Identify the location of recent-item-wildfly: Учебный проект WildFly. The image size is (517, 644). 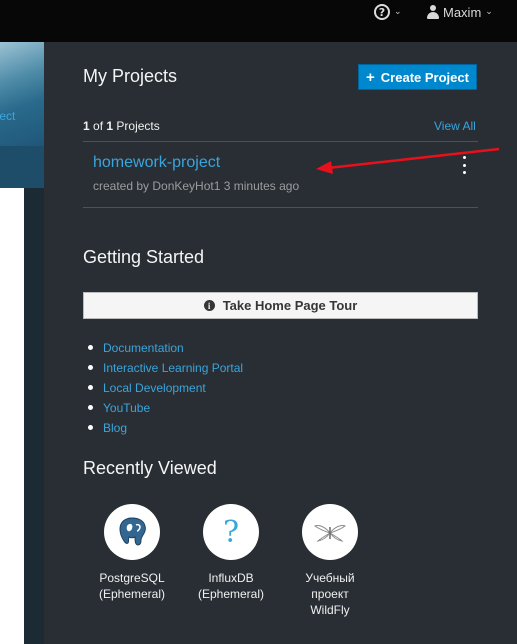
(322, 561).